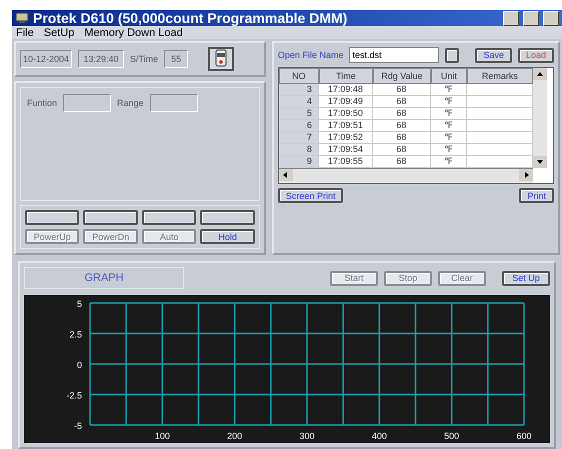 The image size is (562, 449). Describe the element at coordinates (285, 175) in the screenshot. I see `scroll-left-icon` at that location.